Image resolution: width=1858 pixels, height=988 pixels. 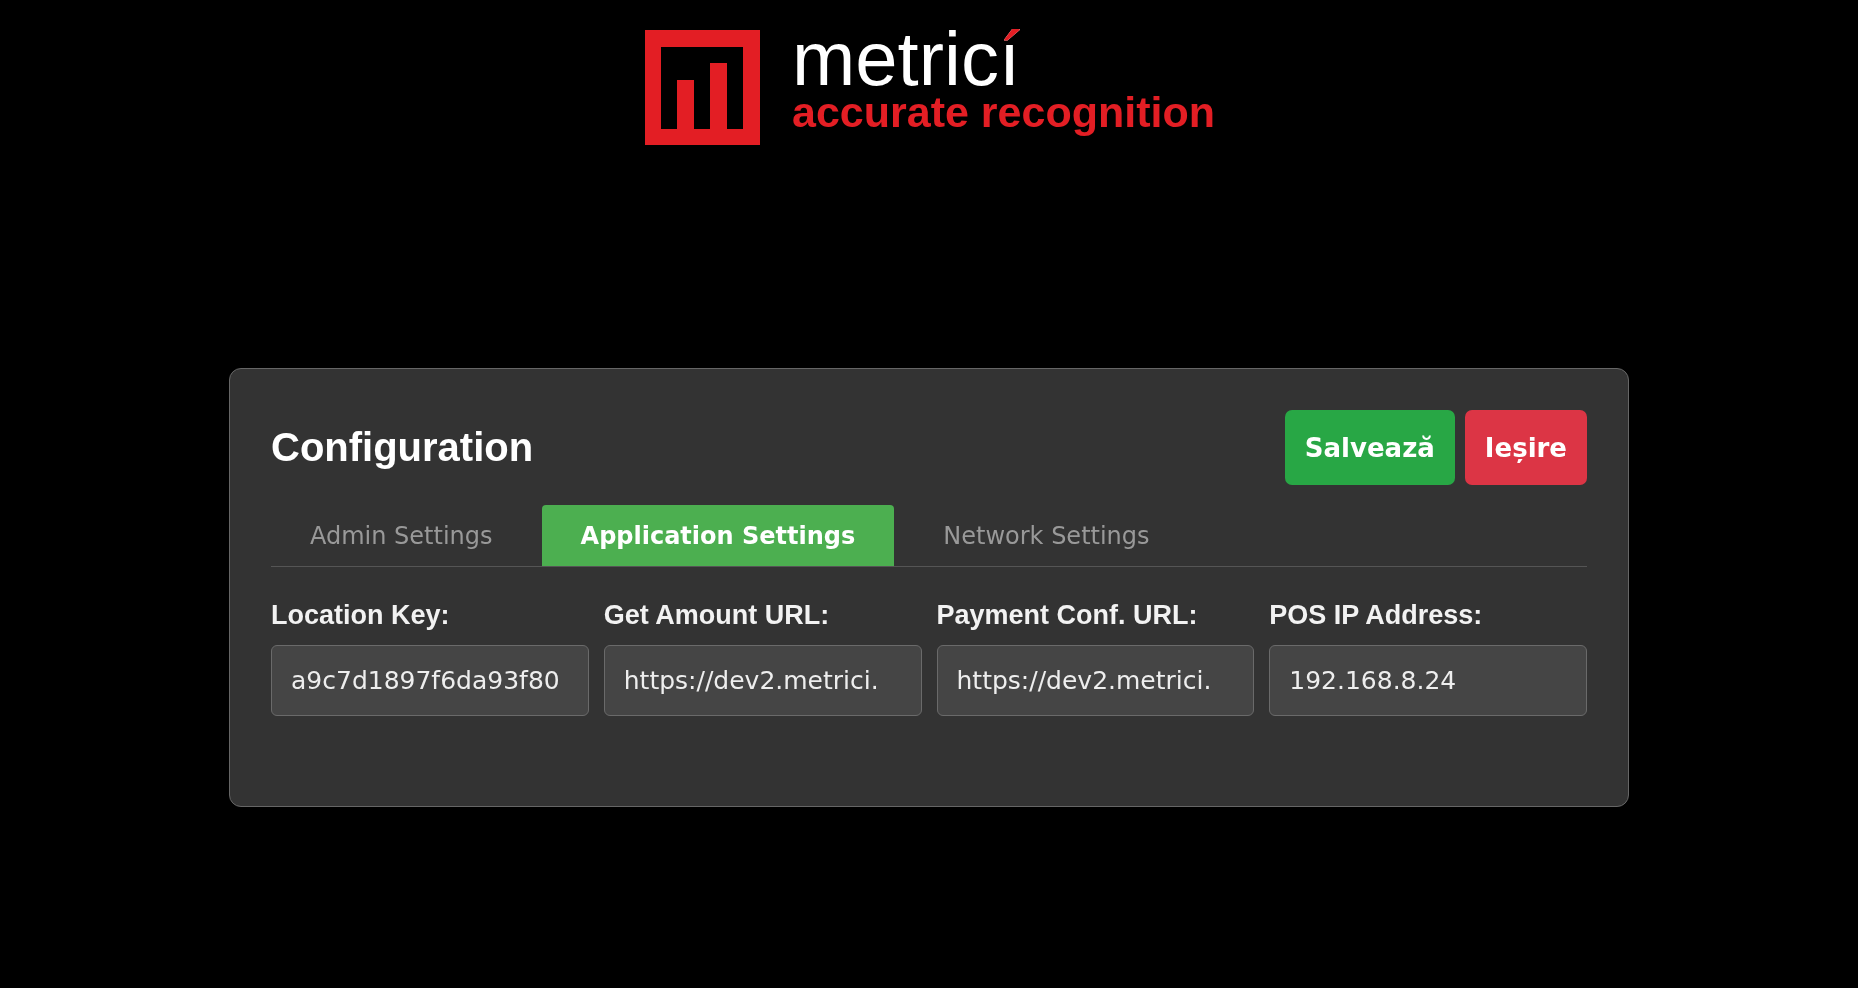 What do you see at coordinates (402, 447) in the screenshot?
I see `panel-title: Configuration` at bounding box center [402, 447].